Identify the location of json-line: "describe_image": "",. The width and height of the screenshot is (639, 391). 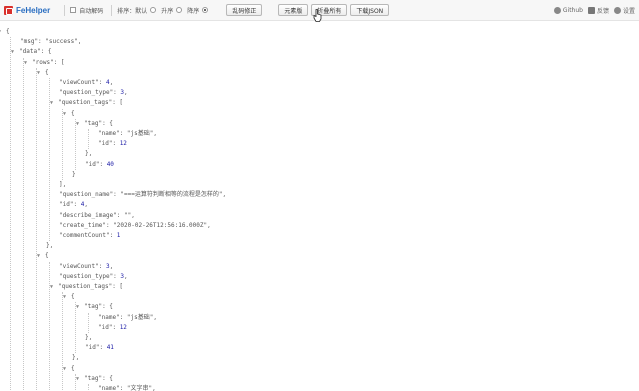
(97, 216).